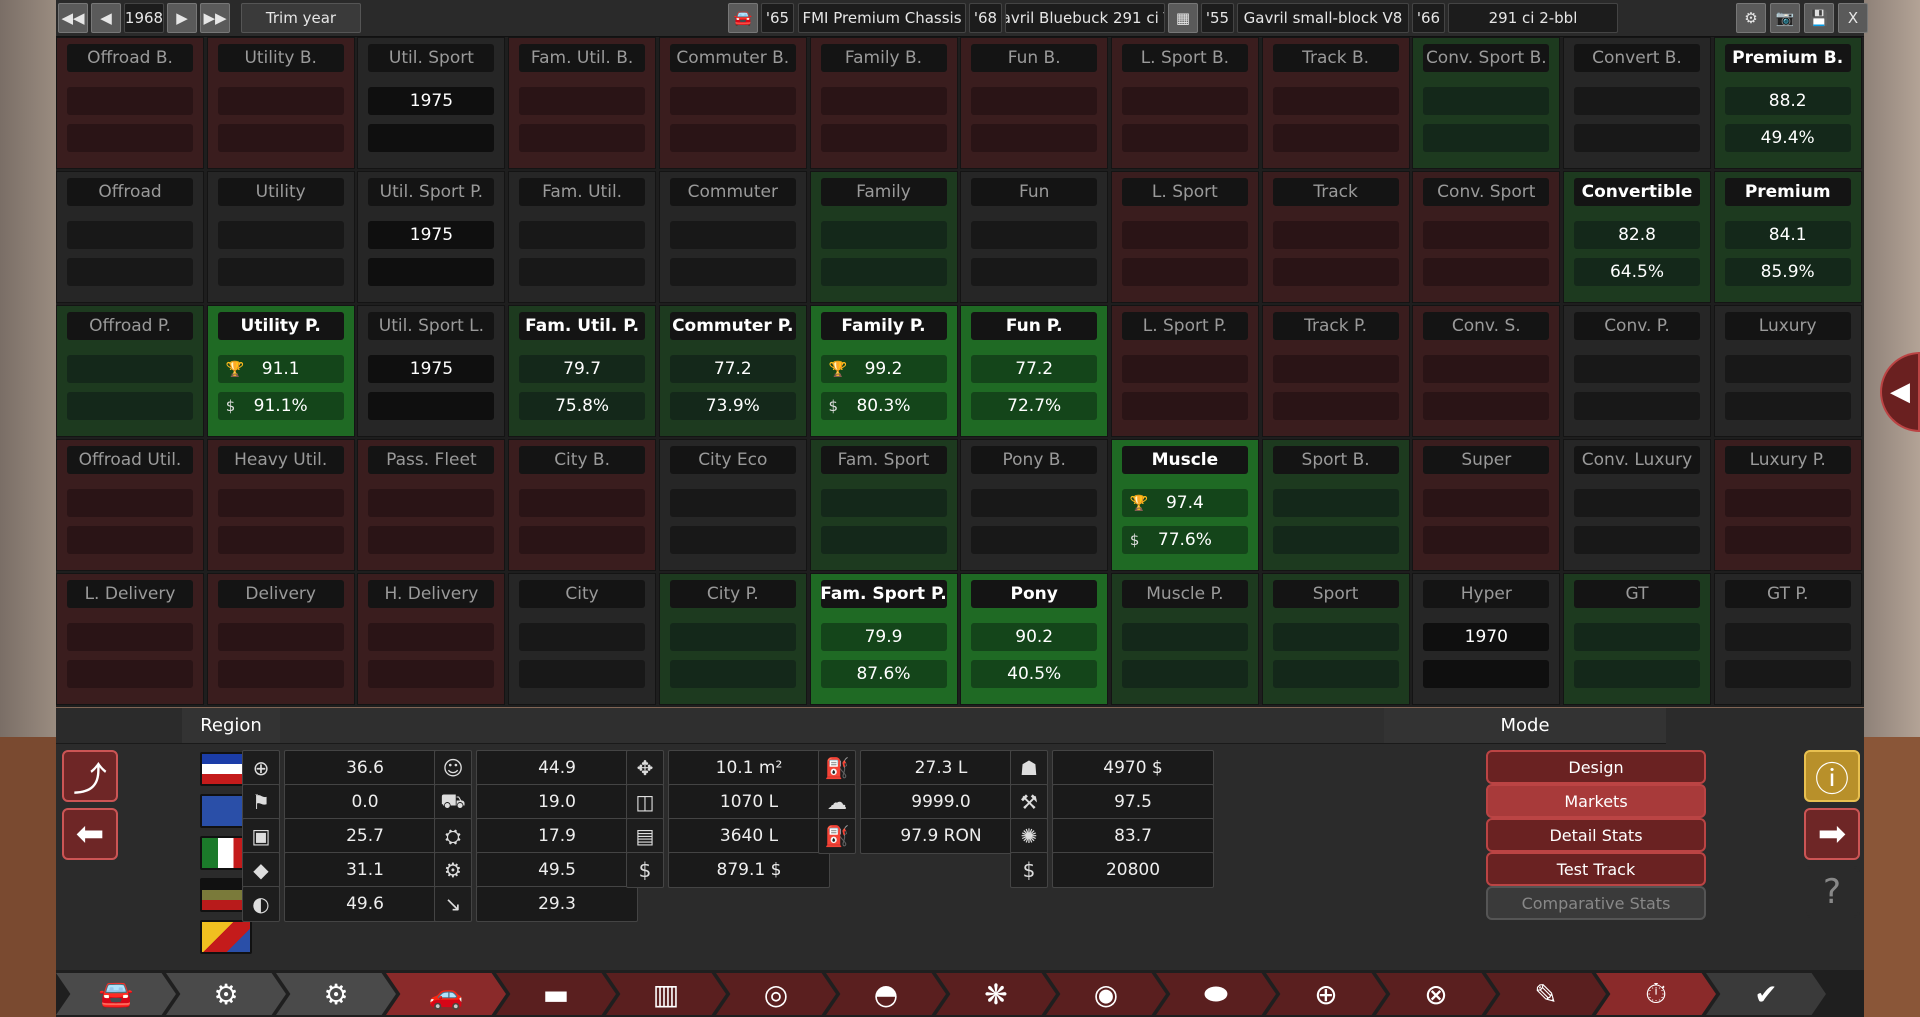 The width and height of the screenshot is (1920, 1017). What do you see at coordinates (1436, 994) in the screenshot?
I see `handling-icon: ⊗` at bounding box center [1436, 994].